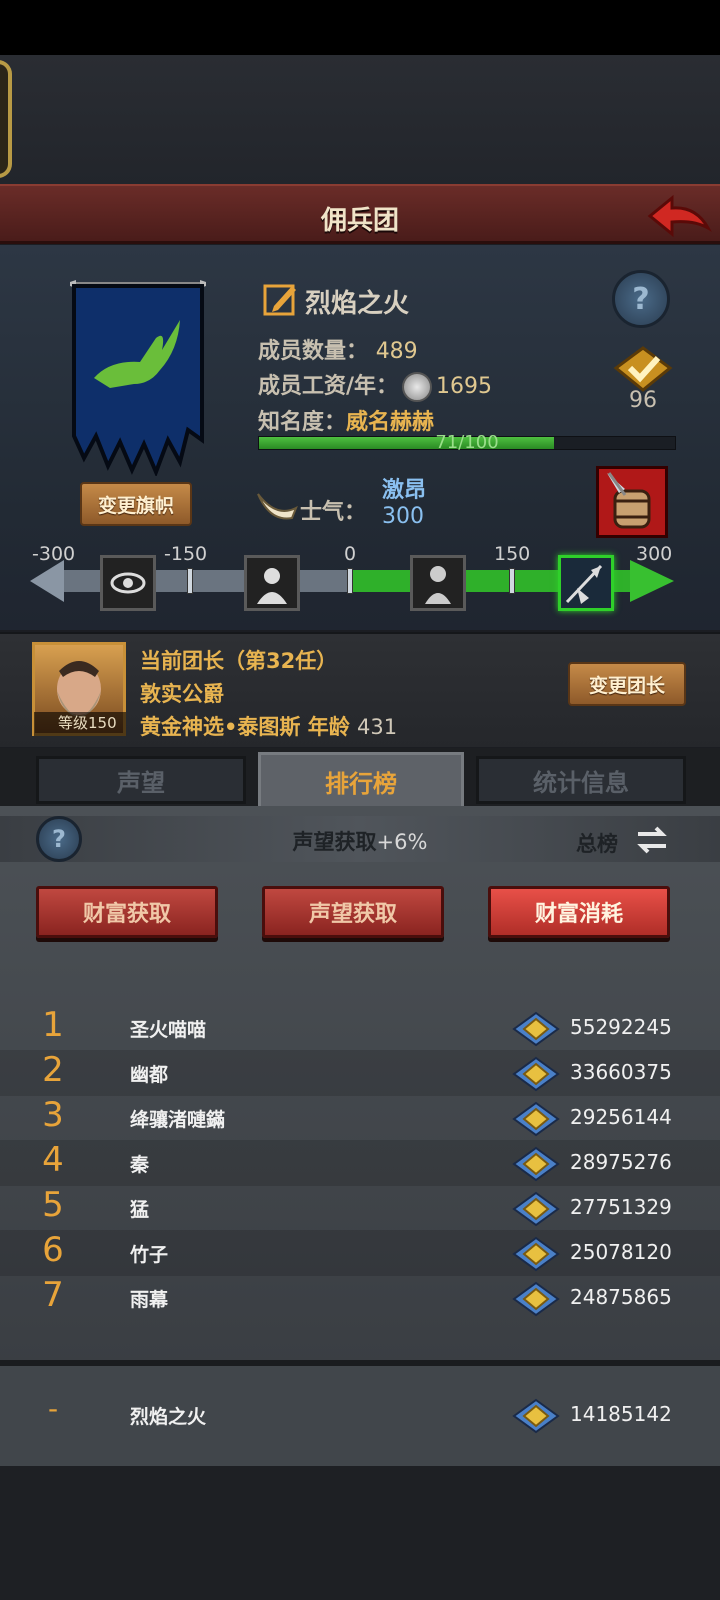 This screenshot has height=1600, width=720. I want to click on guild-badge: 96, so click(643, 382).